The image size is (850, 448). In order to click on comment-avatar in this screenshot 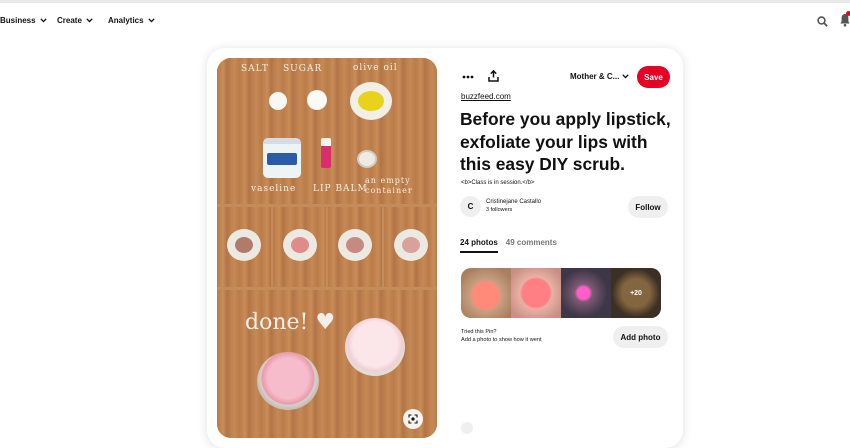, I will do `click(467, 428)`.